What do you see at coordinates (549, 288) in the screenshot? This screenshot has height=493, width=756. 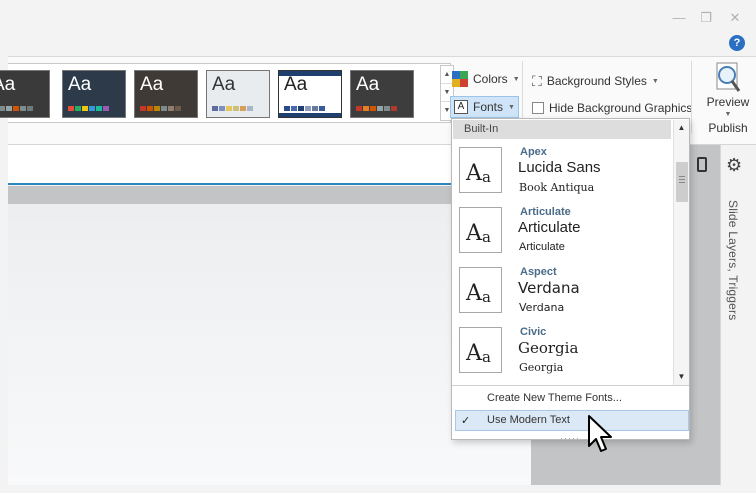 I see `font-heading: Verdana` at bounding box center [549, 288].